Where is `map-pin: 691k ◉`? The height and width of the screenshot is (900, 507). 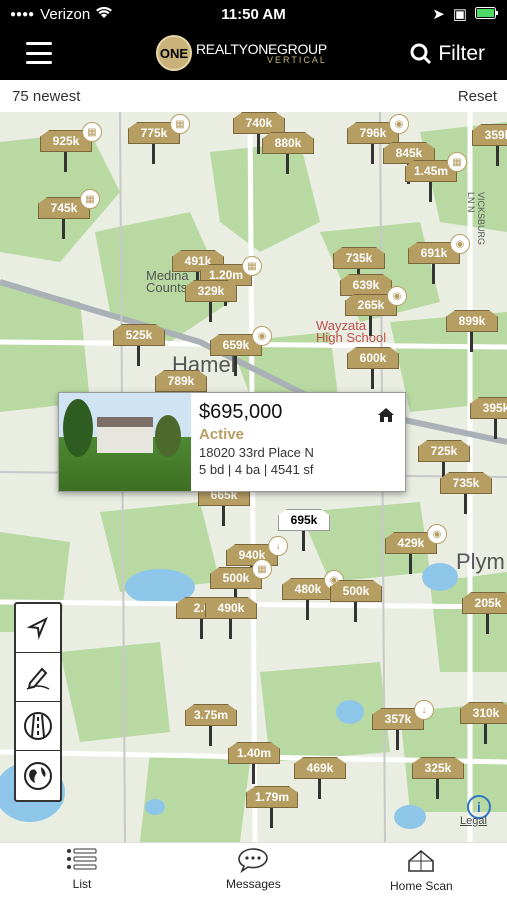
map-pin: 691k ◉ is located at coordinates (439, 260).